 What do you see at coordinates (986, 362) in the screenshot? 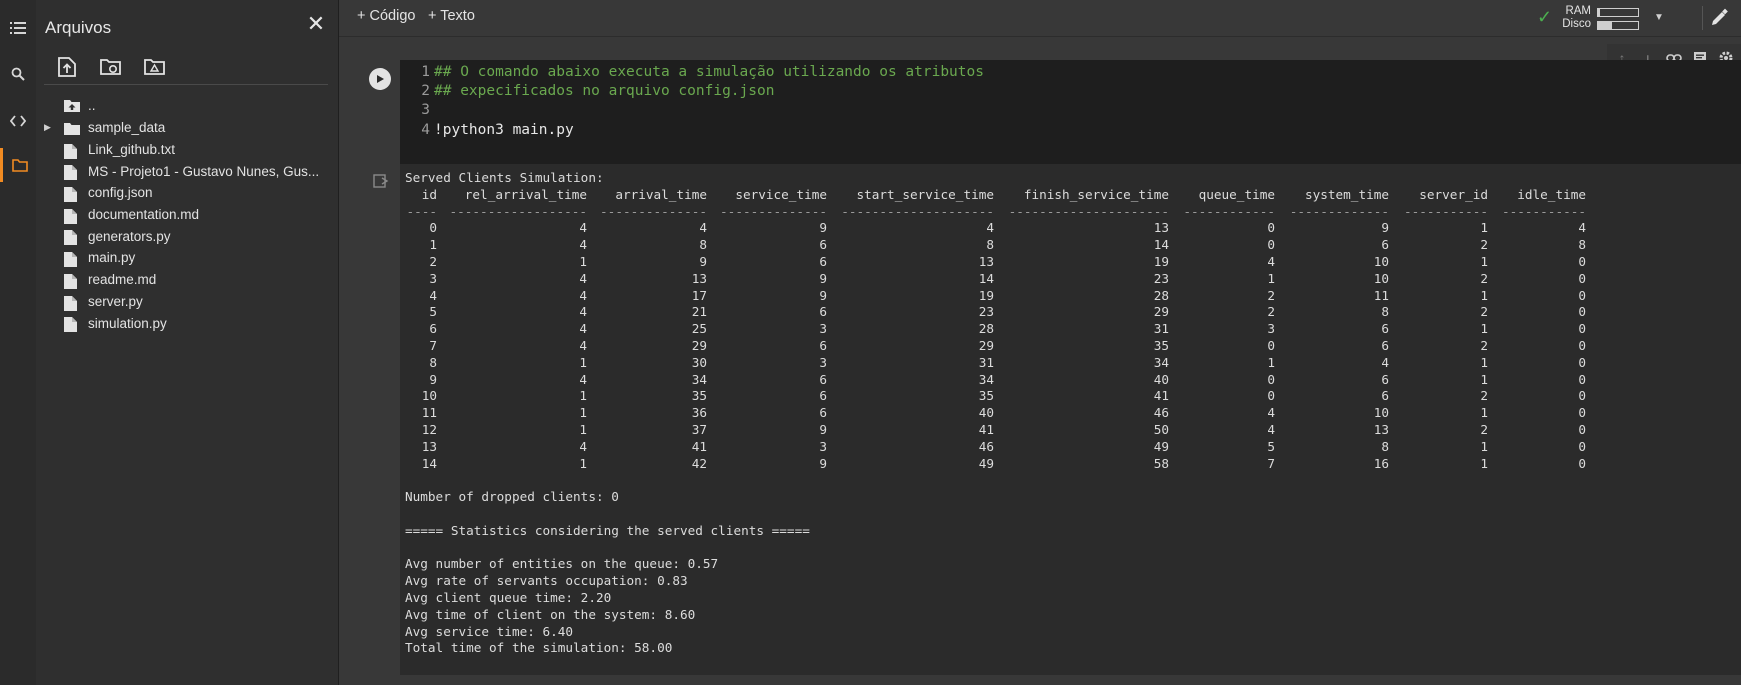
I see `table-row-cell: 31` at bounding box center [986, 362].